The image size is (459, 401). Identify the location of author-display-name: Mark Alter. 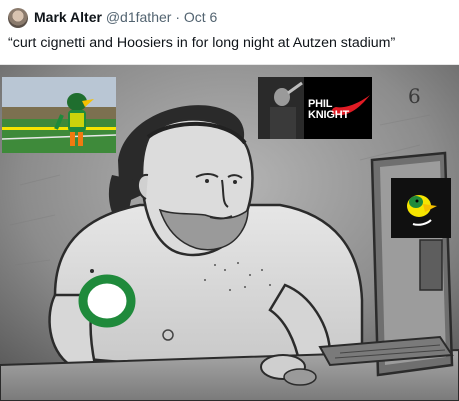
(68, 17).